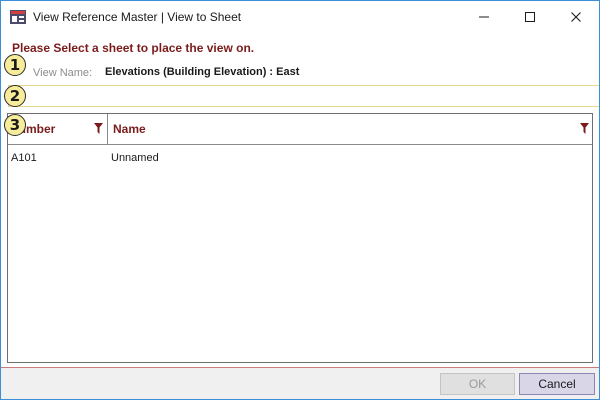  What do you see at coordinates (300, 383) in the screenshot?
I see `dialog-footer: OK Cancel` at bounding box center [300, 383].